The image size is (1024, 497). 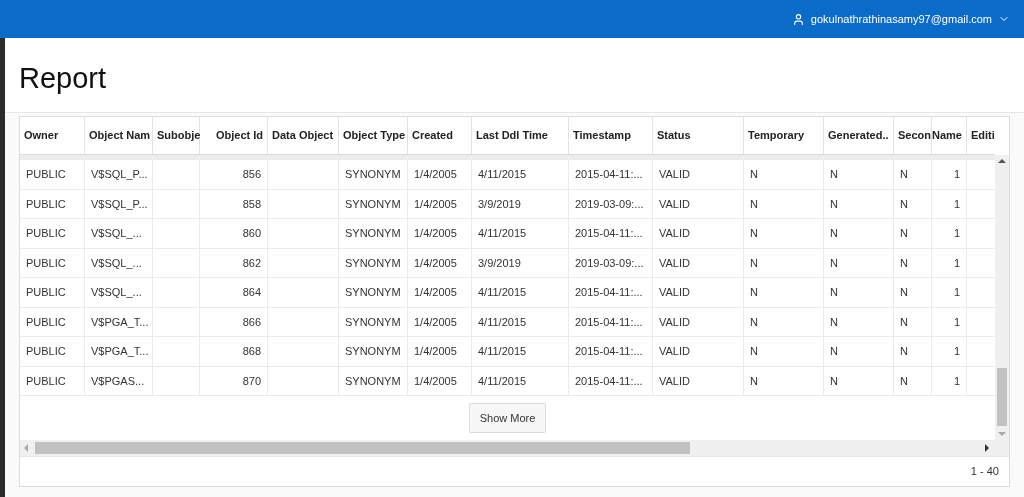 What do you see at coordinates (1002, 297) in the screenshot?
I see `vertical-scrollbar` at bounding box center [1002, 297].